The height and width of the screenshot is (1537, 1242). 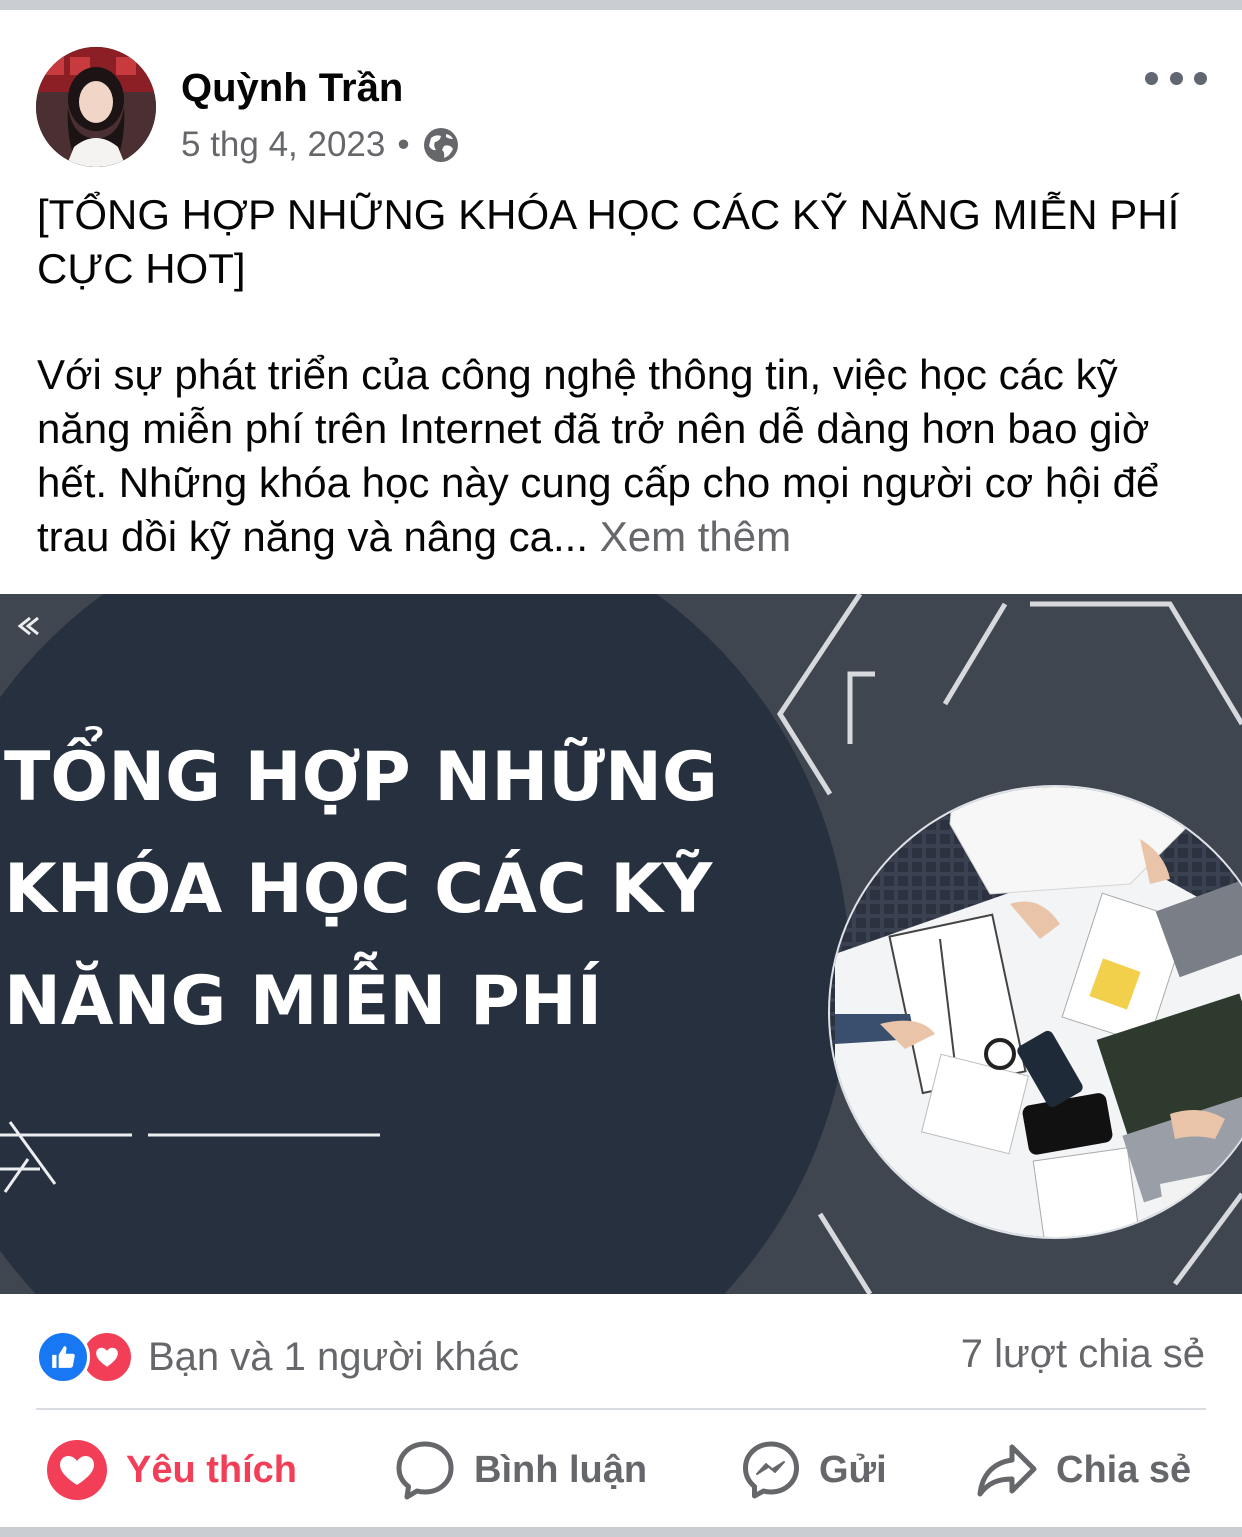 What do you see at coordinates (1176, 78) in the screenshot?
I see `more-options-icon` at bounding box center [1176, 78].